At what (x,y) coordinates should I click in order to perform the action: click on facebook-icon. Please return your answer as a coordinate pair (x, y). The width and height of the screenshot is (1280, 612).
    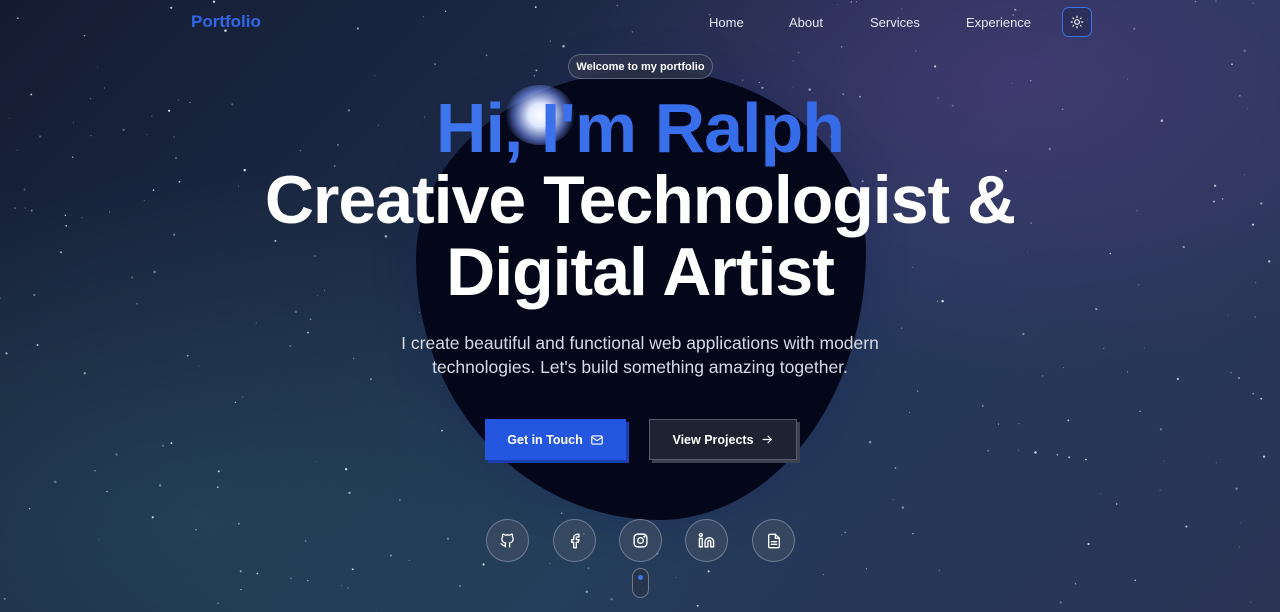
    Looking at the image, I should click on (575, 540).